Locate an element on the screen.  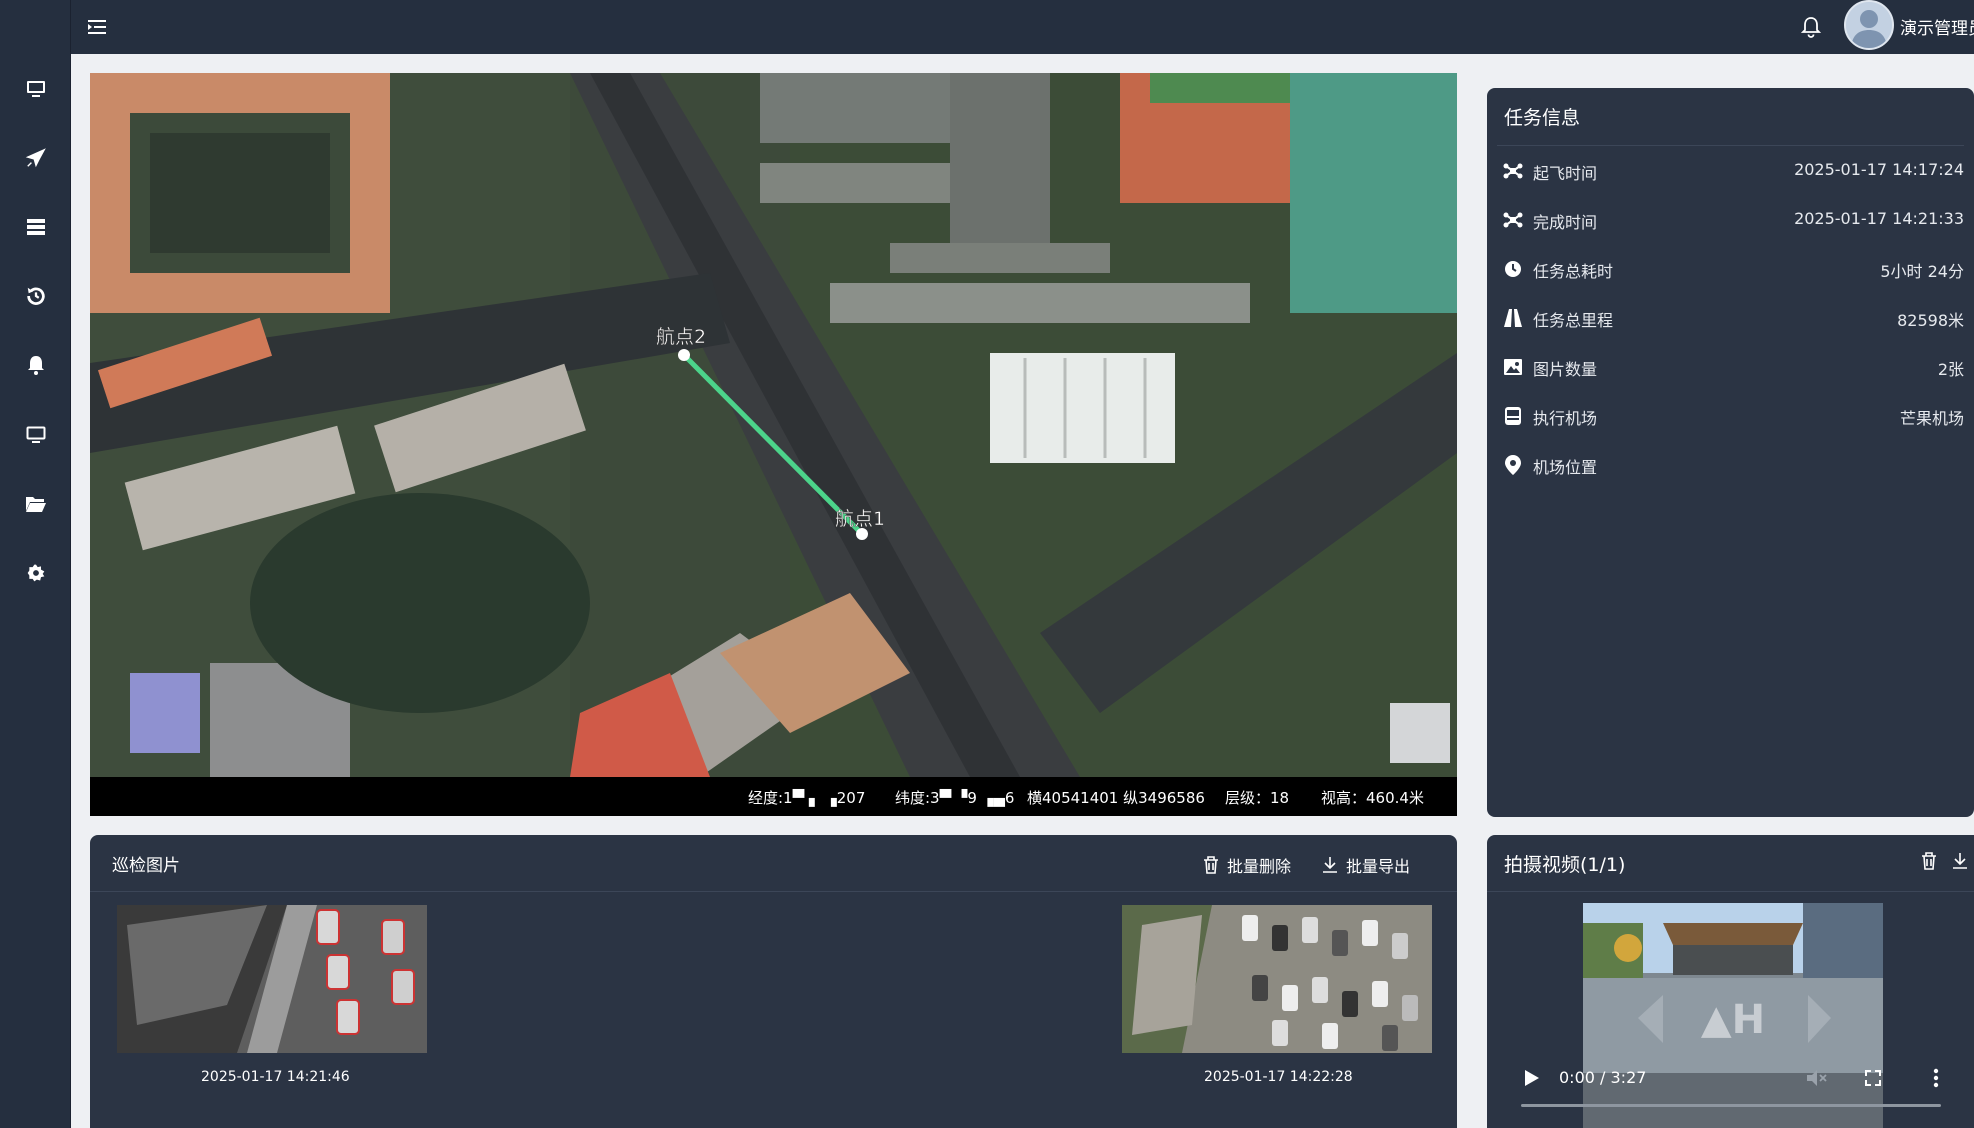
batch-delete-label: 批量删除 is located at coordinates (1259, 866).